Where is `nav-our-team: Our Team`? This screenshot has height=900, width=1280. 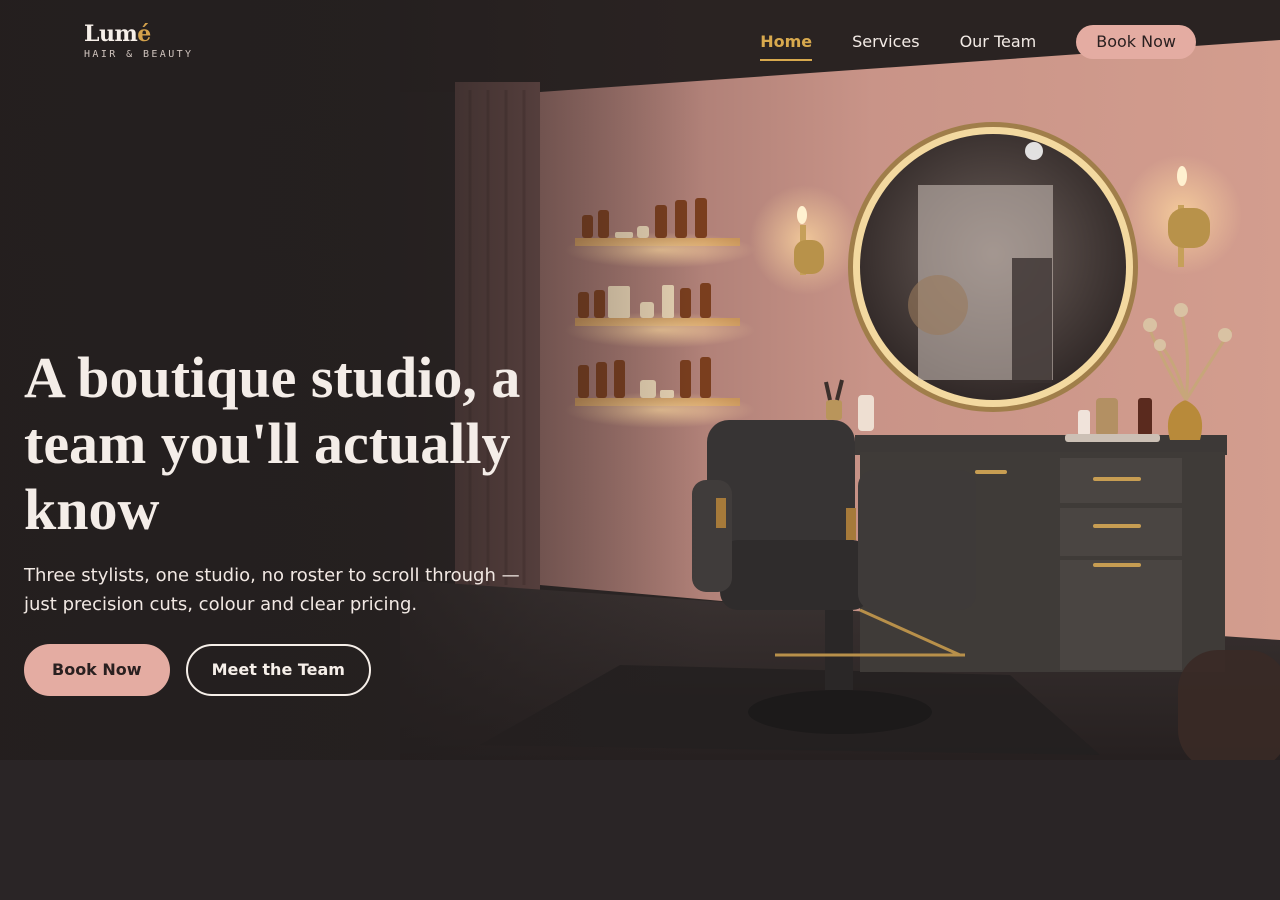
nav-our-team: Our Team is located at coordinates (998, 42).